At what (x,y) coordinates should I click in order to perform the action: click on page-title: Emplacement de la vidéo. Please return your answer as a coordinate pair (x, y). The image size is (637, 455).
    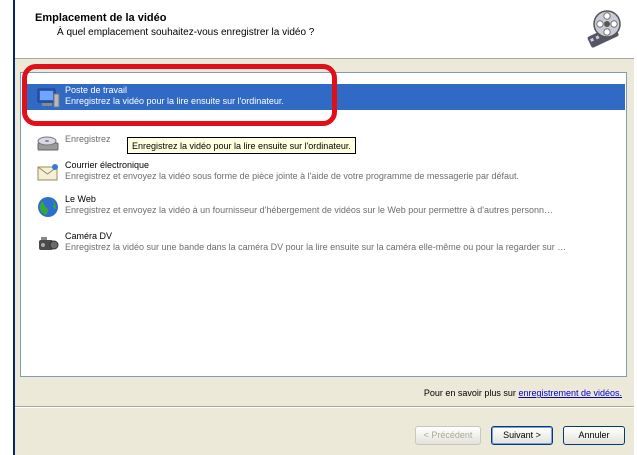
    Looking at the image, I should click on (101, 18).